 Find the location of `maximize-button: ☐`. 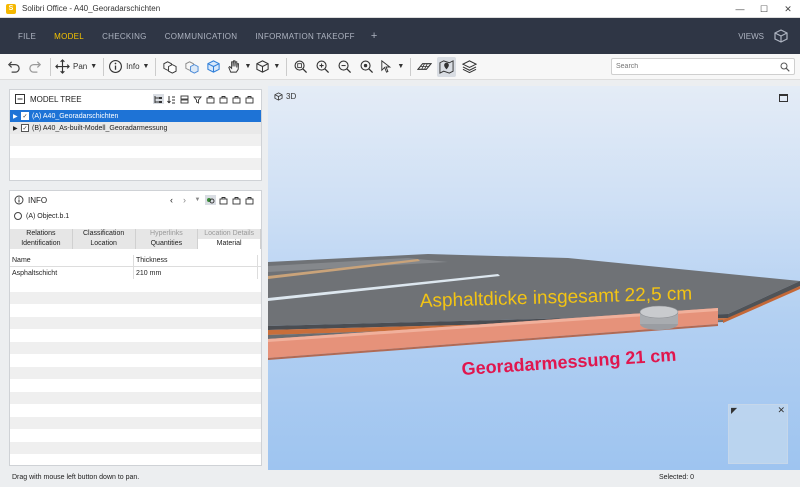

maximize-button: ☐ is located at coordinates (764, 9).